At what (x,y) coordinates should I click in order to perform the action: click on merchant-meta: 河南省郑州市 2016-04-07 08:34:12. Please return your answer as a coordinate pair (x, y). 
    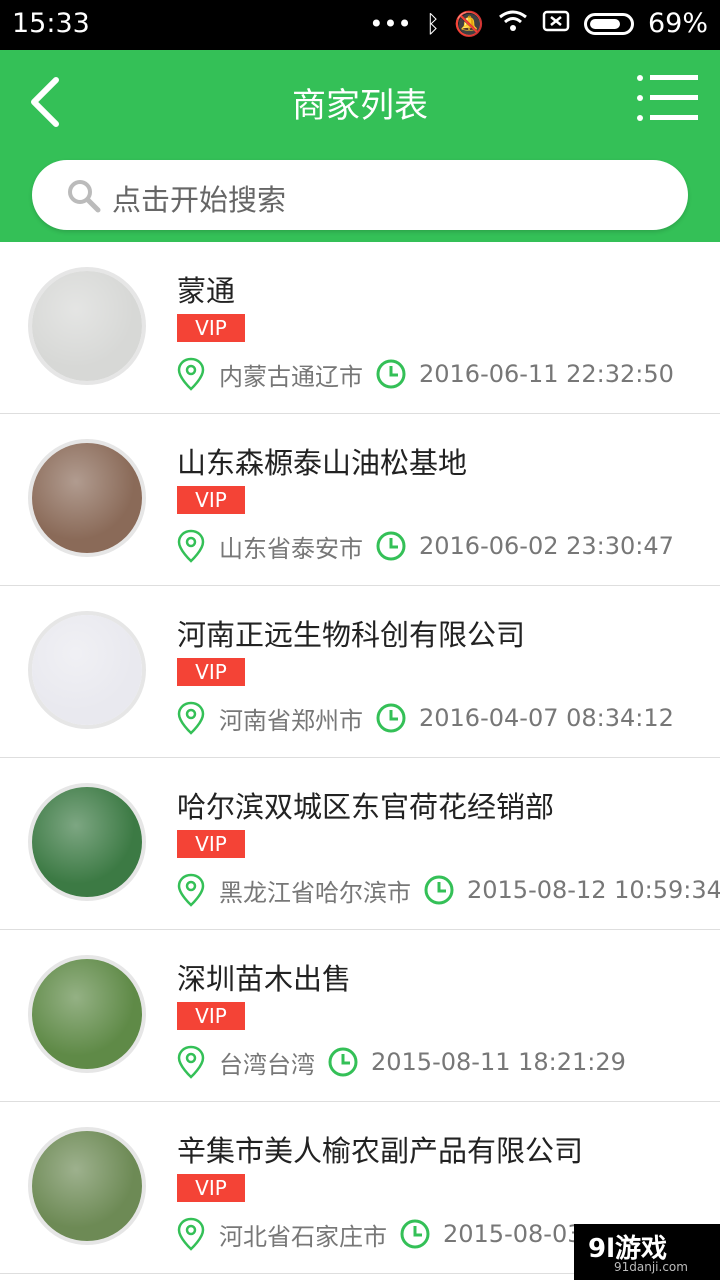
    Looking at the image, I should click on (425, 718).